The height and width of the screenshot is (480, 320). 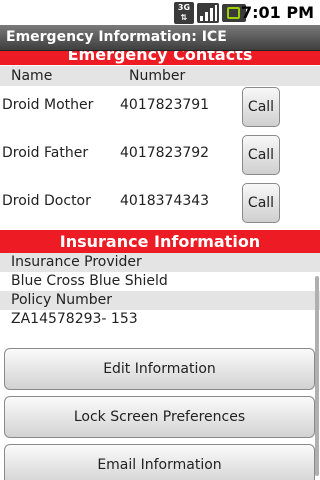 I want to click on policy-number-value: ZA14578293- 153, so click(x=160, y=319).